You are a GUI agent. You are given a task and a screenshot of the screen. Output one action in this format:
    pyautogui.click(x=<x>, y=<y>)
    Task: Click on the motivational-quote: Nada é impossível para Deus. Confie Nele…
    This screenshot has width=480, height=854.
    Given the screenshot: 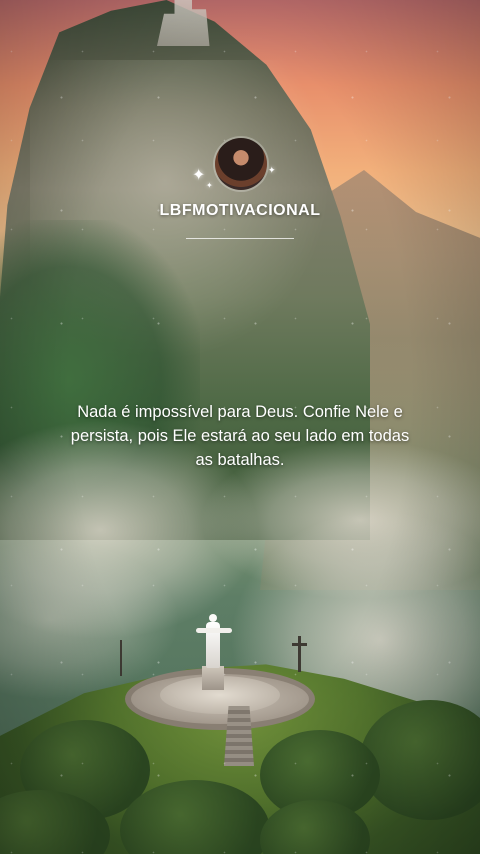 What is the action you would take?
    pyautogui.click(x=240, y=436)
    